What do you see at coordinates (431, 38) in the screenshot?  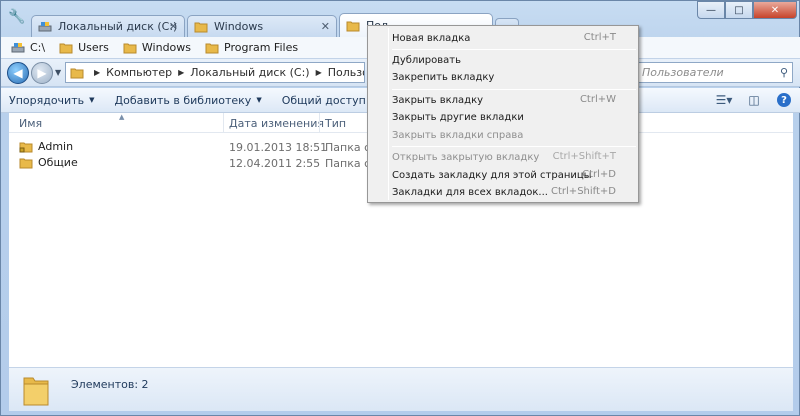 I see `menu-label: Новая вкладка` at bounding box center [431, 38].